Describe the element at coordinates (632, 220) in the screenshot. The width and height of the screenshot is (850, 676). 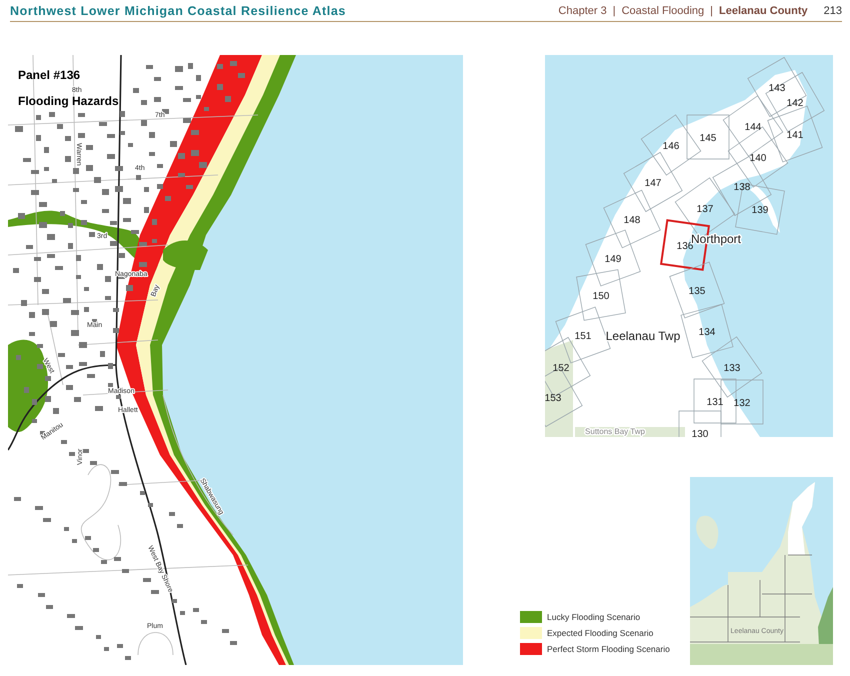
I see `panel-number: 148` at that location.